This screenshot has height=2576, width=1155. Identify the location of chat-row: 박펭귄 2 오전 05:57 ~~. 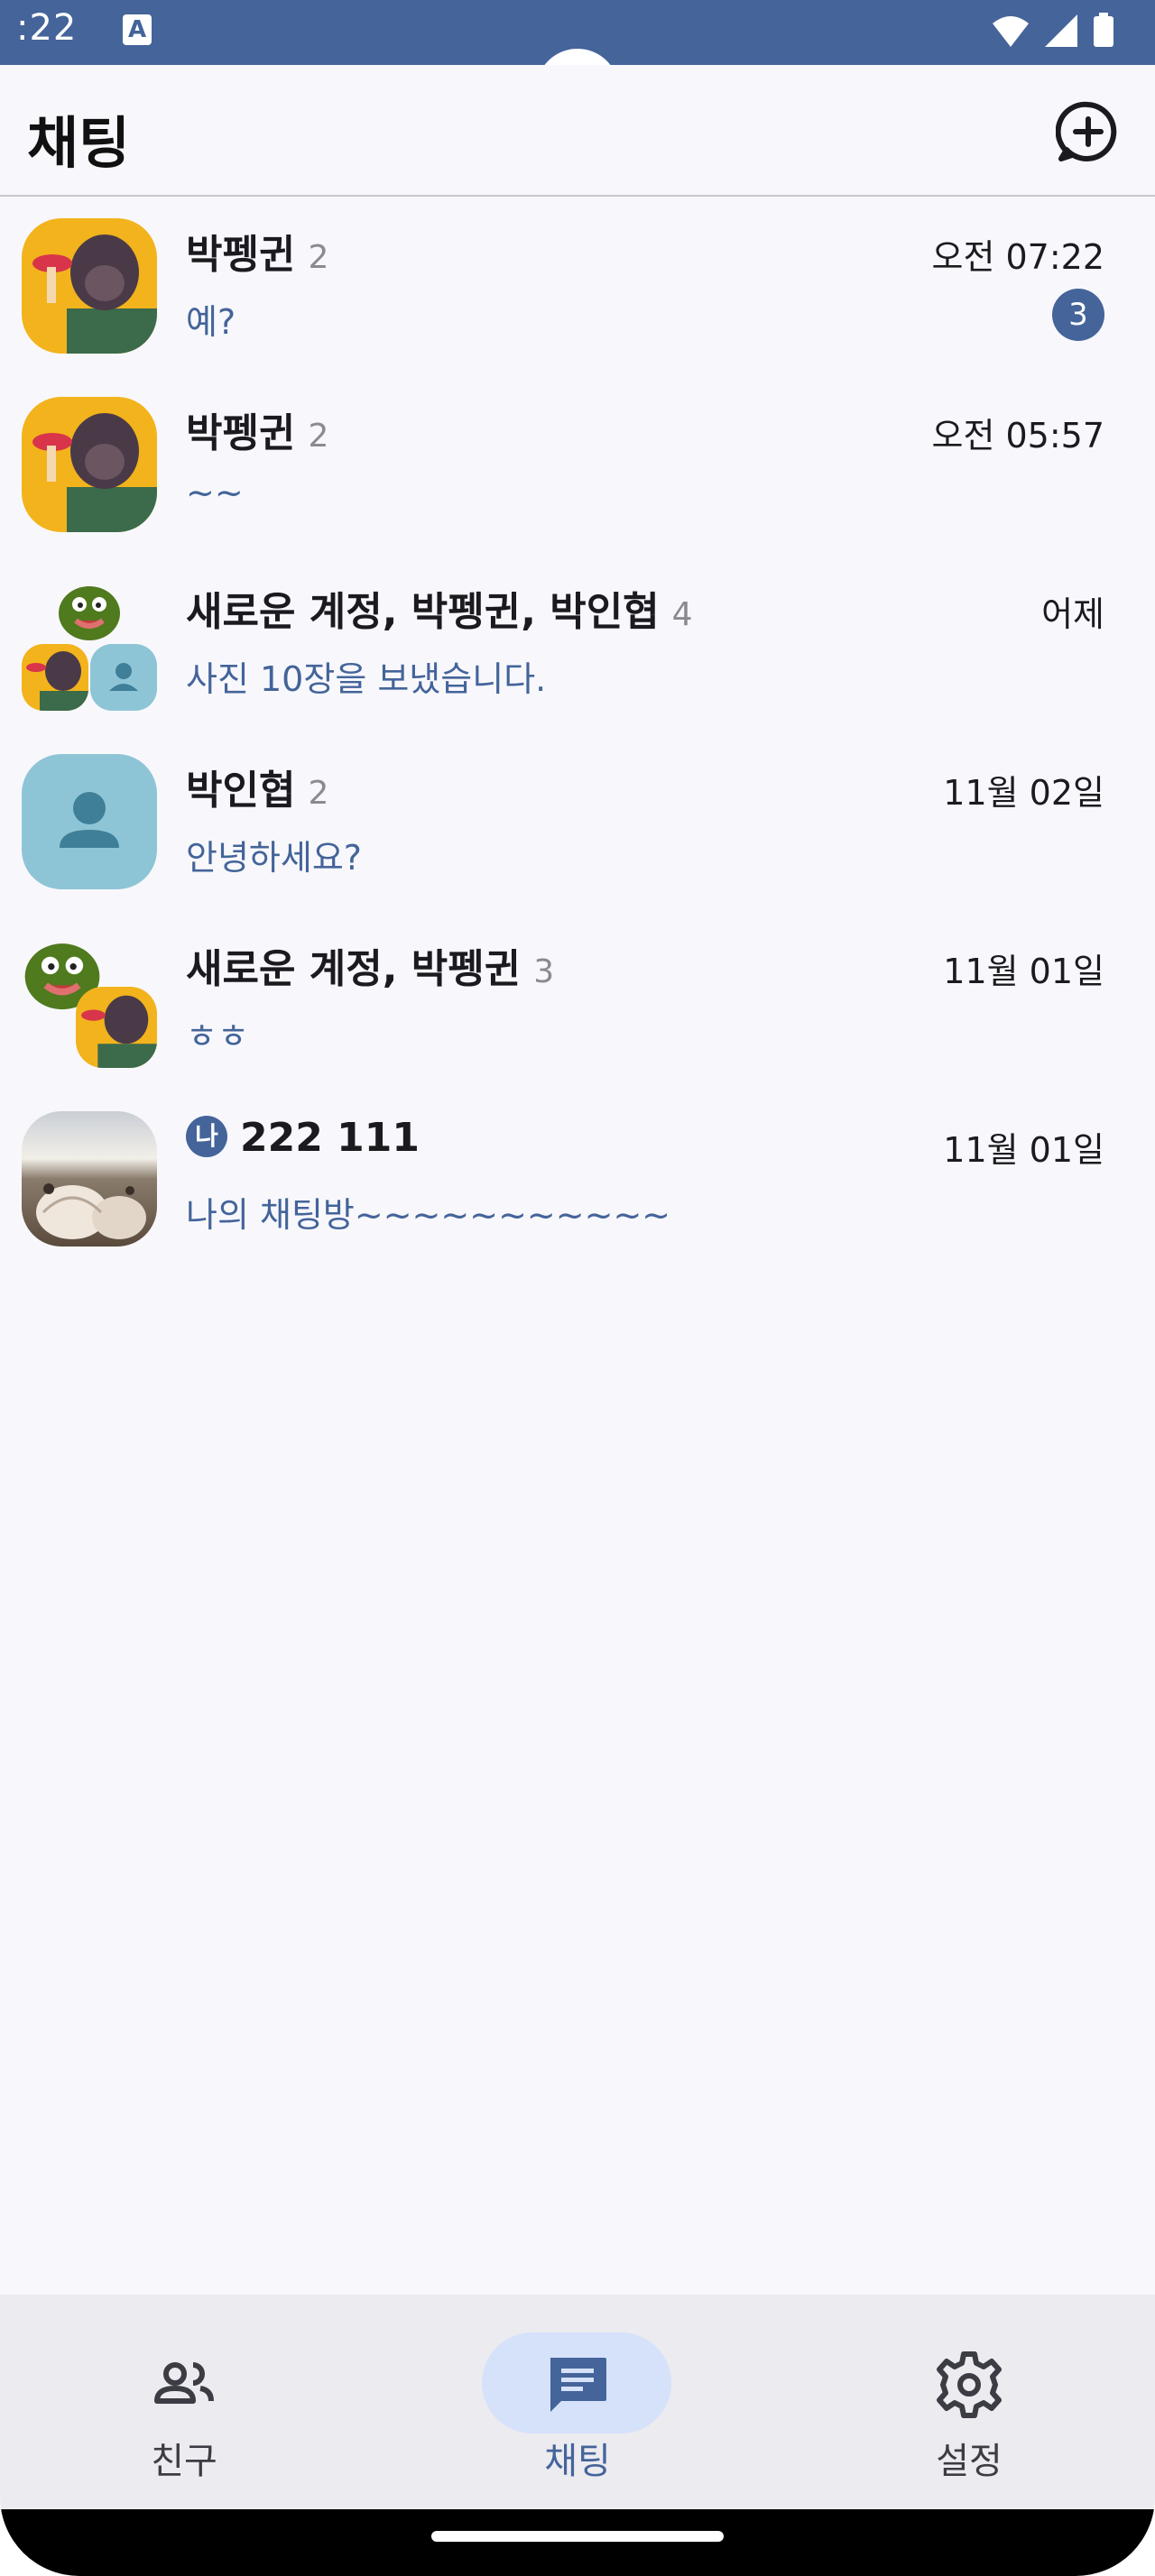
(577, 464).